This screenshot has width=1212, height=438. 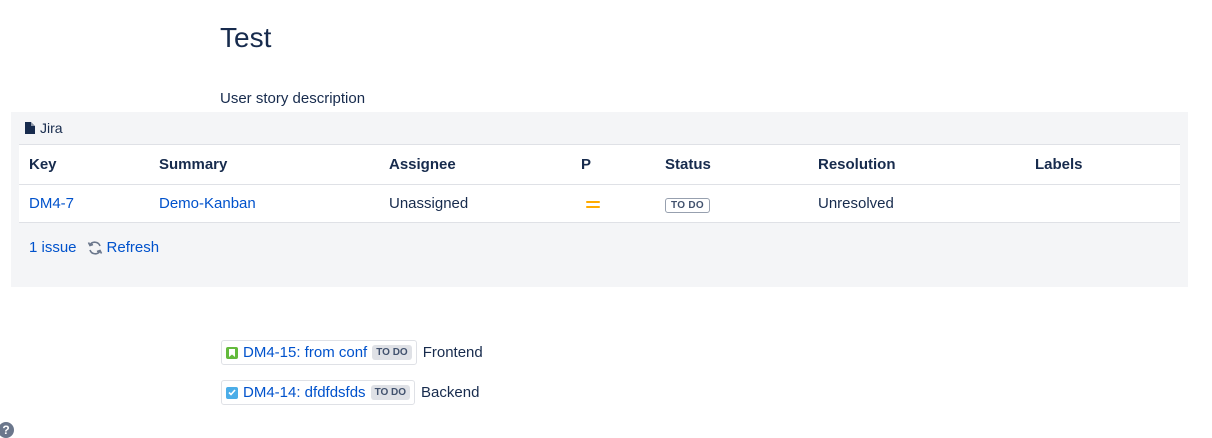 I want to click on inline-issue-trailing-text: Backend, so click(x=450, y=392).